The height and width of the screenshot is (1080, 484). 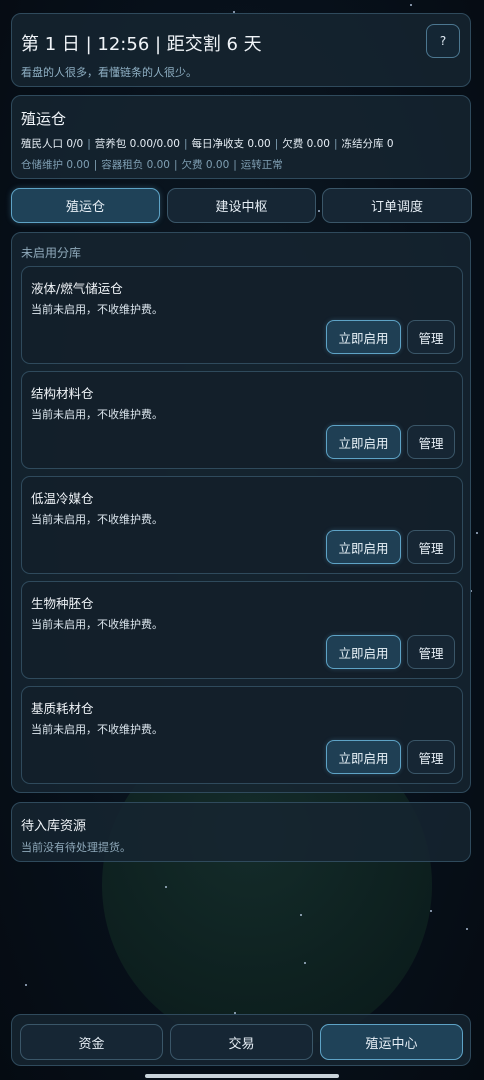 I want to click on tab-orders: 订单调度, so click(x=397, y=205).